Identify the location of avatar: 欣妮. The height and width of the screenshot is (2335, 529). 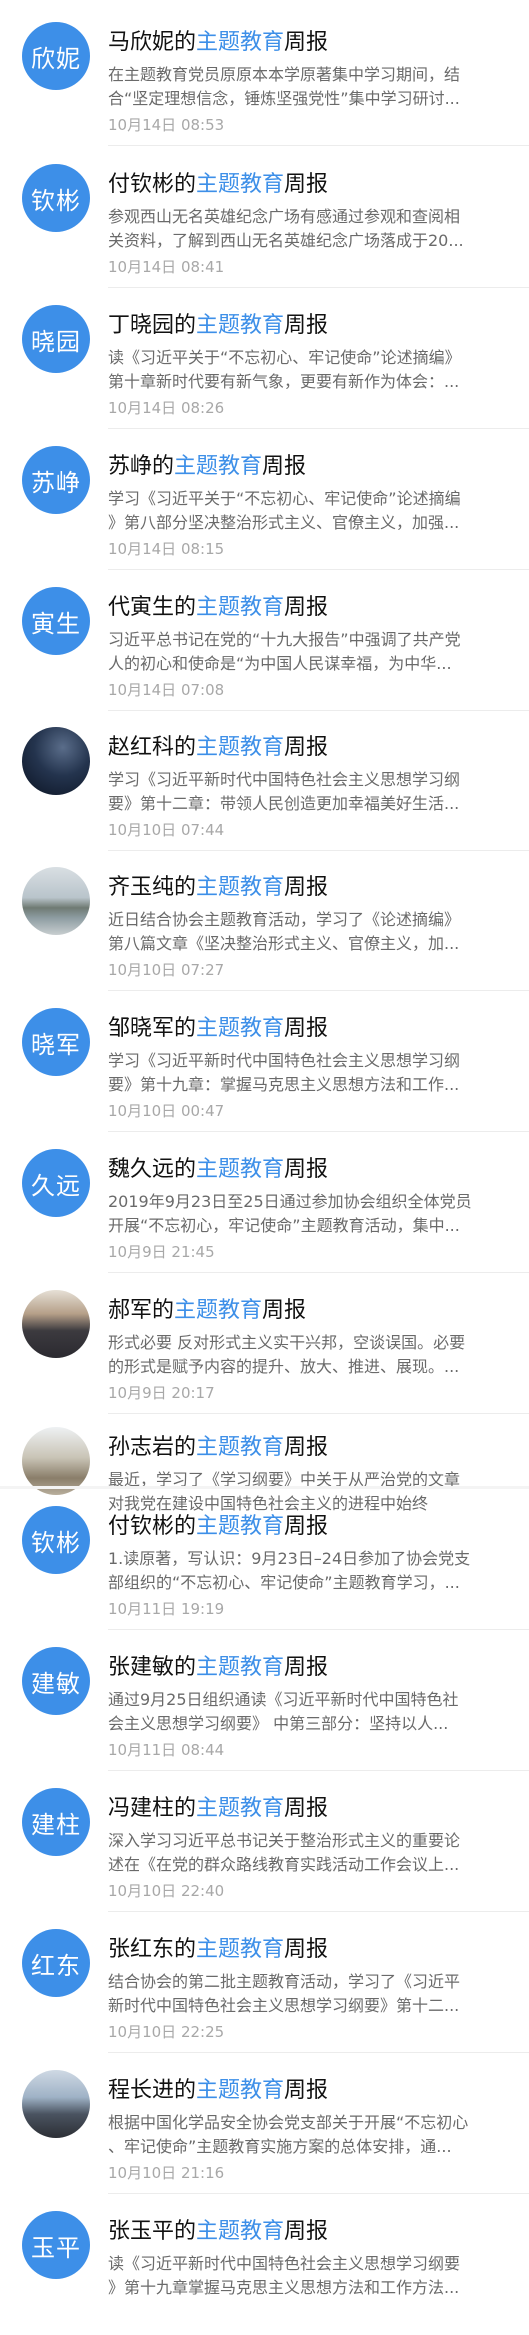
(56, 56).